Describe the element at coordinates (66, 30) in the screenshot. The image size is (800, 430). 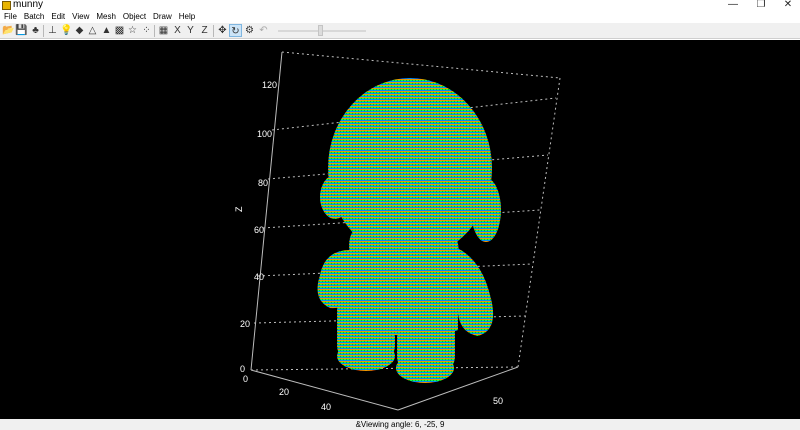
I see `lightbulb-icon: 💡` at that location.